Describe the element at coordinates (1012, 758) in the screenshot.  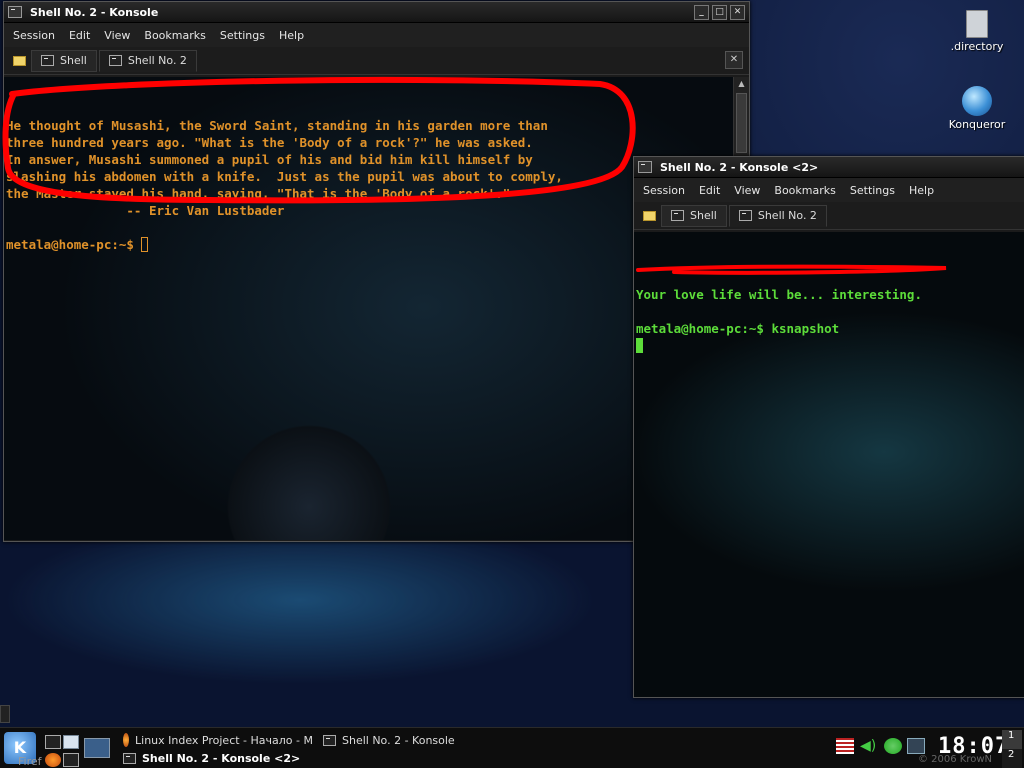
I see `pager-desktop-2: 2` at that location.